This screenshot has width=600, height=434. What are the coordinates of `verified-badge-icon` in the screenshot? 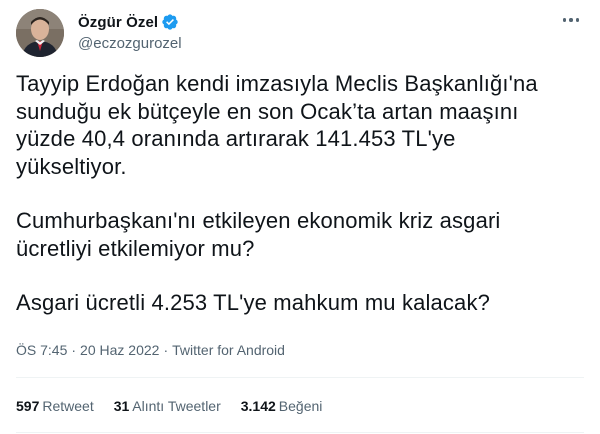 It's located at (170, 22).